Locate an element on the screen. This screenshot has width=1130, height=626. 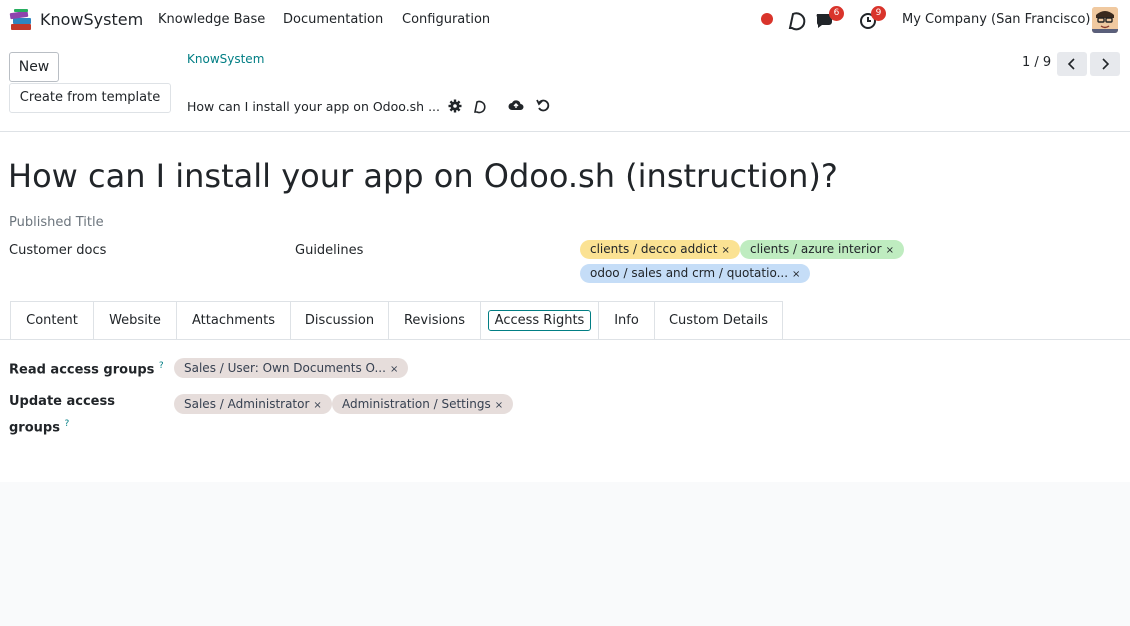
tab-custom-details: Custom Details is located at coordinates (719, 320).